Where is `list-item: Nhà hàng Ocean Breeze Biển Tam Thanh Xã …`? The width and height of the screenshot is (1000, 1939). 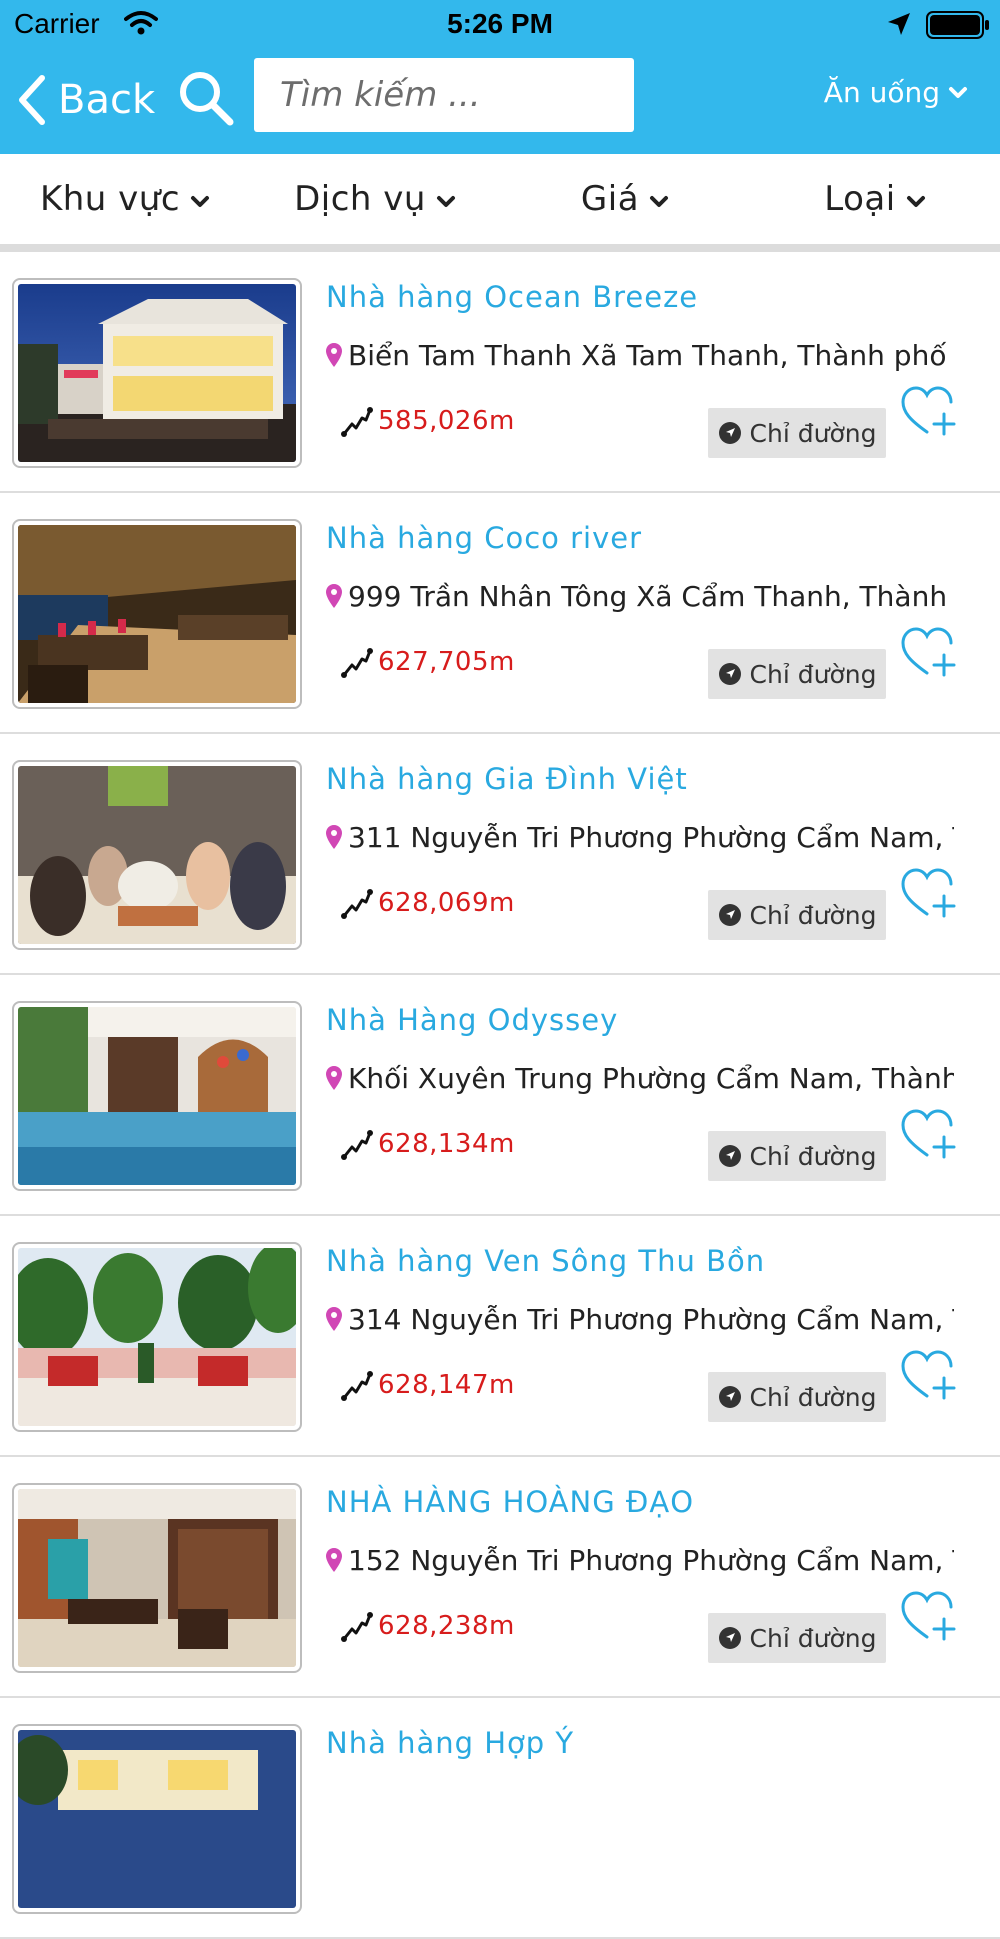 list-item: Nhà hàng Ocean Breeze Biển Tam Thanh Xã … is located at coordinates (500, 372).